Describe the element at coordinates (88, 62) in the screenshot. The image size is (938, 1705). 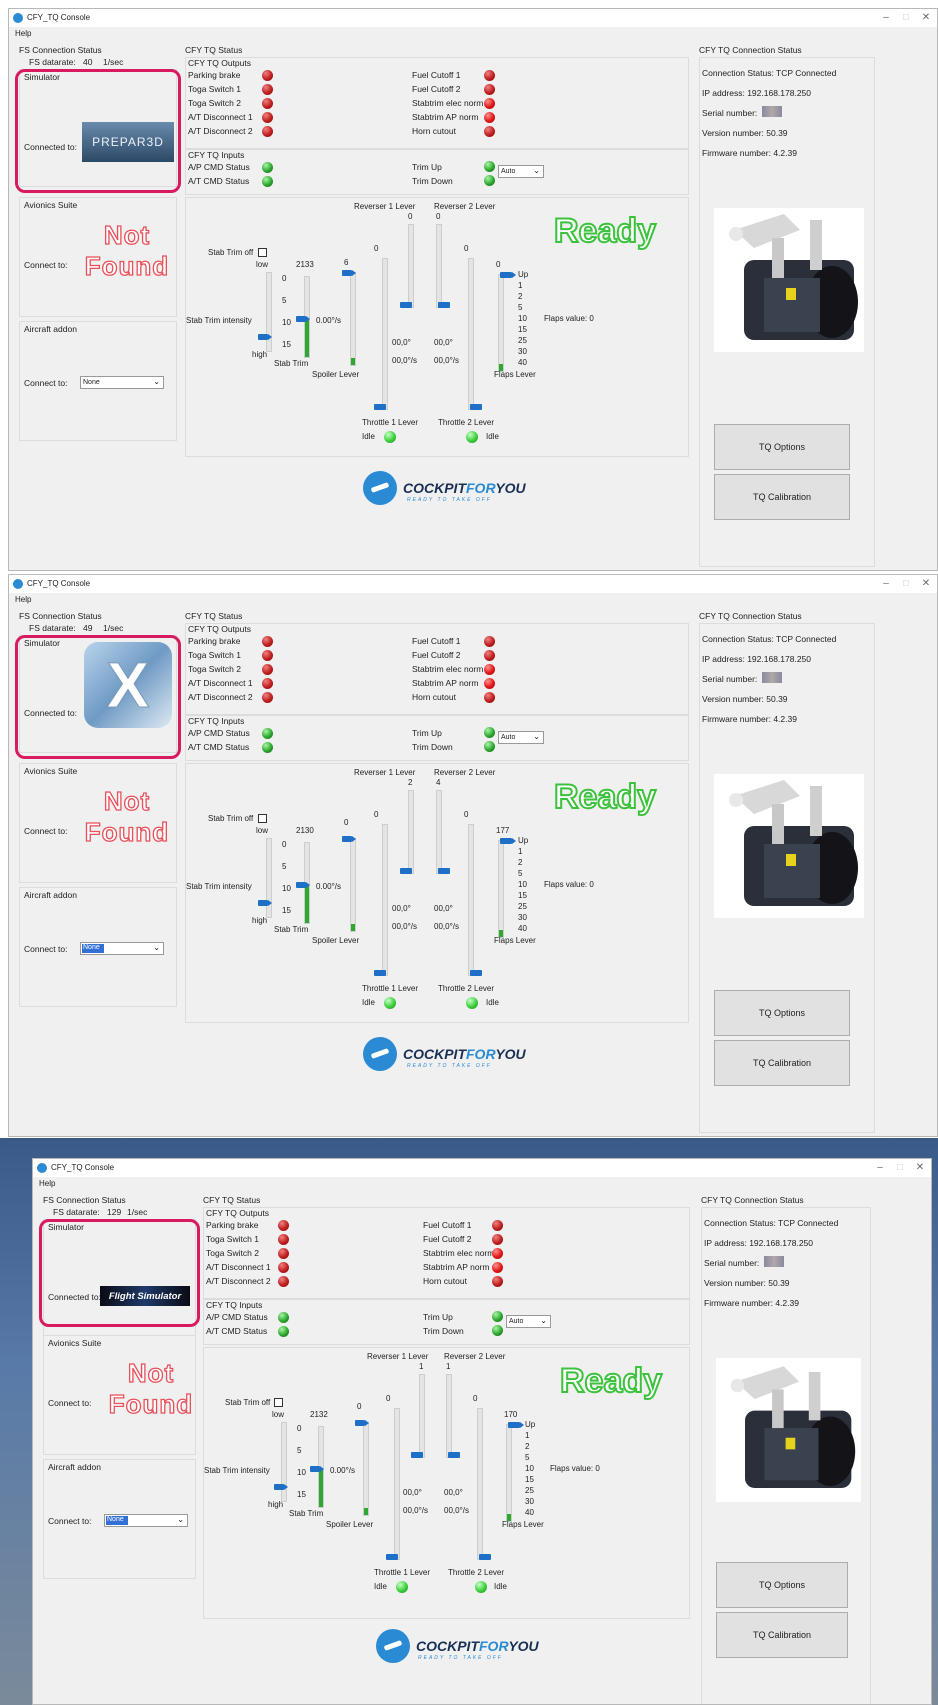
I see `fs-datarate-value: 40` at that location.